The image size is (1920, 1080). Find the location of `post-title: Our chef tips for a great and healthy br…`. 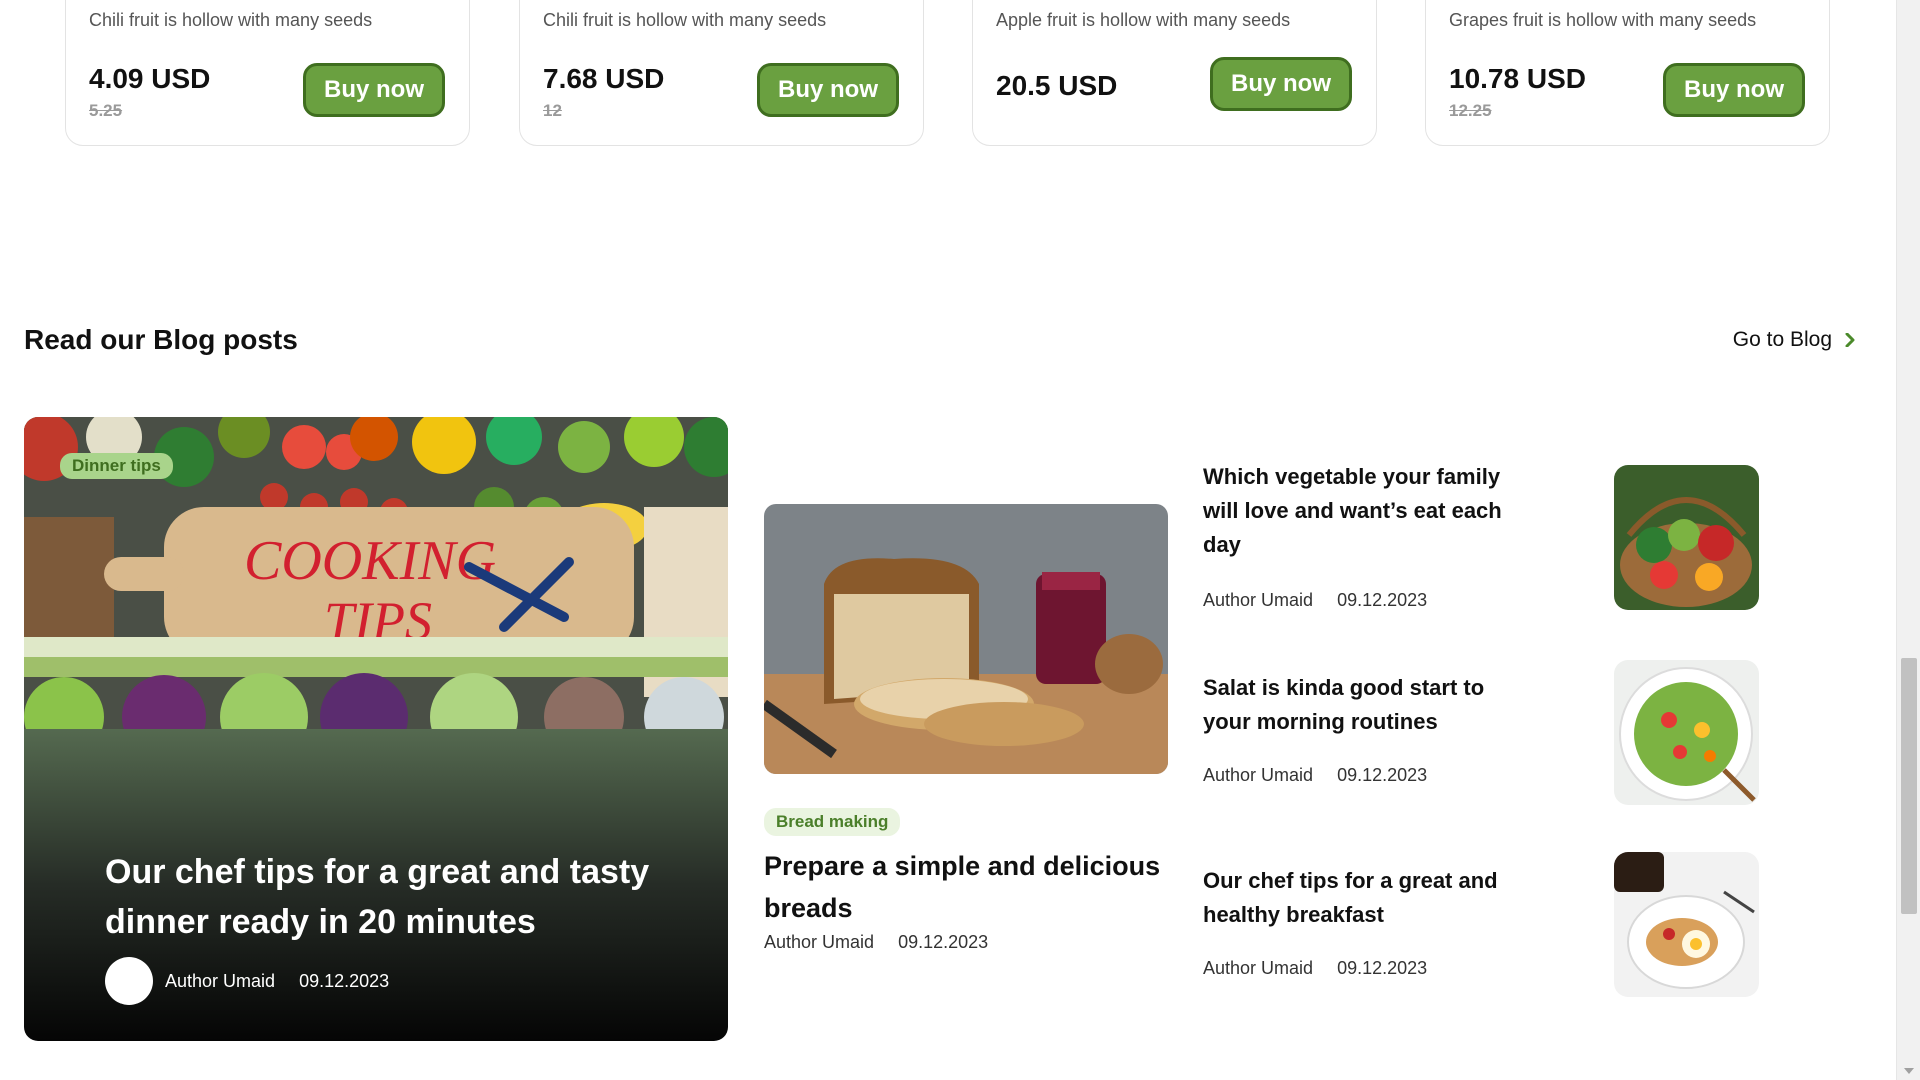

post-title: Our chef tips for a great and healthy br… is located at coordinates (1358, 898).